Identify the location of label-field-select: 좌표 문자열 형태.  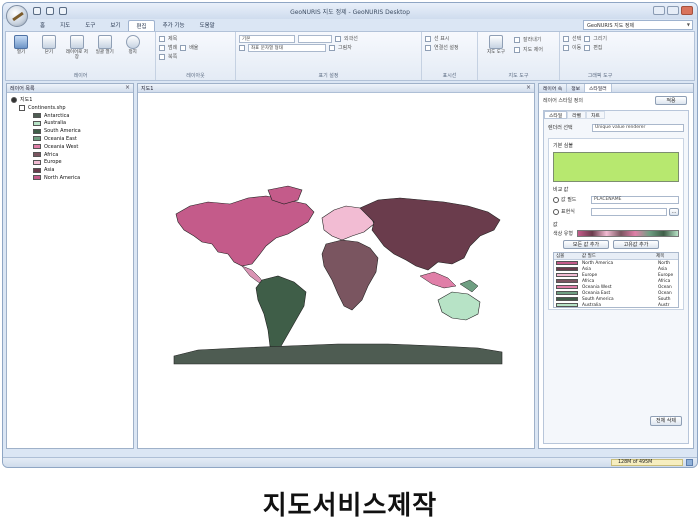
(287, 47).